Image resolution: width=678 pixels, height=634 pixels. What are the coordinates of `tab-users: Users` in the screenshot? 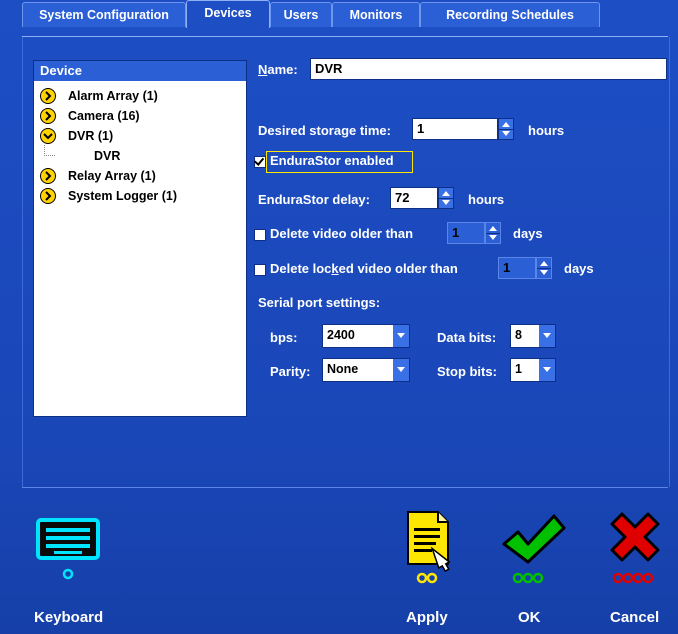 It's located at (301, 14).